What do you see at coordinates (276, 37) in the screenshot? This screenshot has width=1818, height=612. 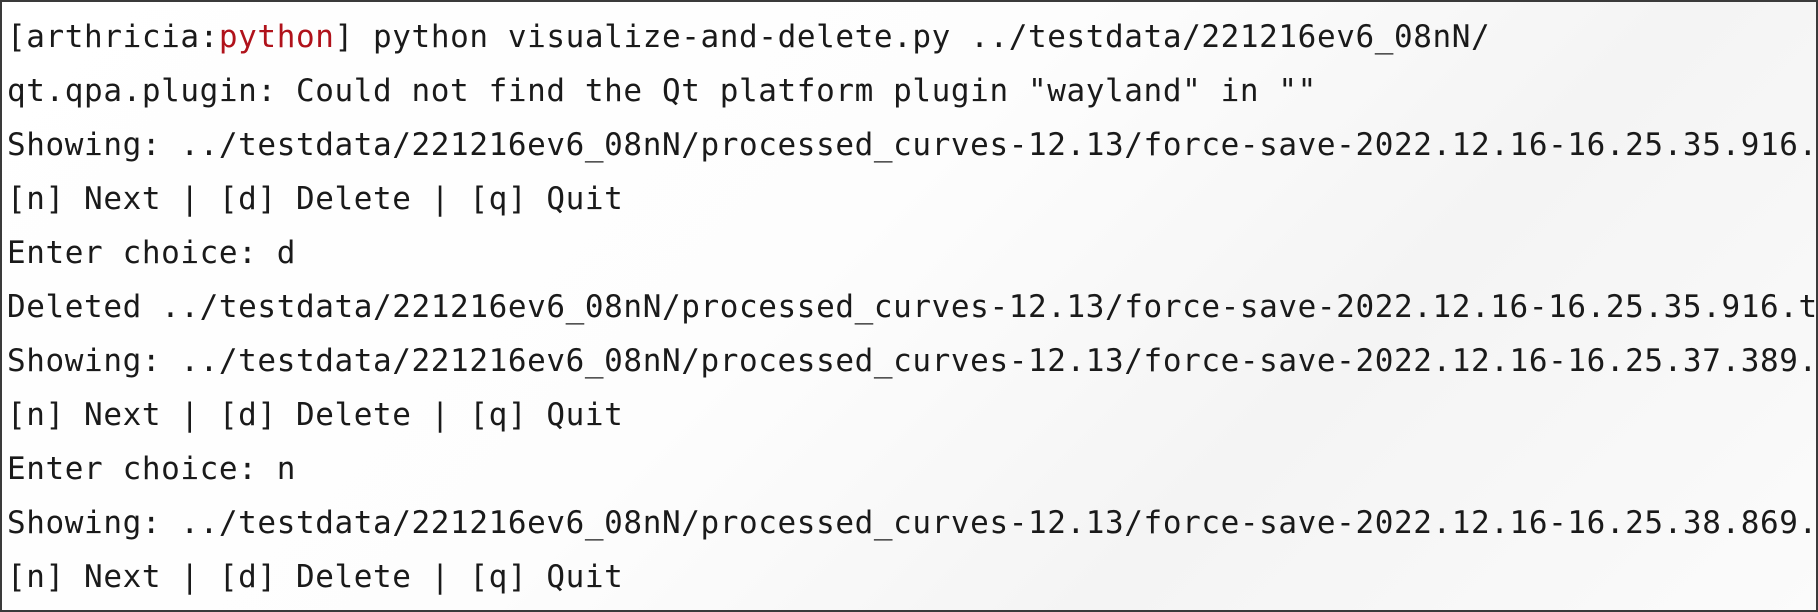 I see `prompt-env: python` at bounding box center [276, 37].